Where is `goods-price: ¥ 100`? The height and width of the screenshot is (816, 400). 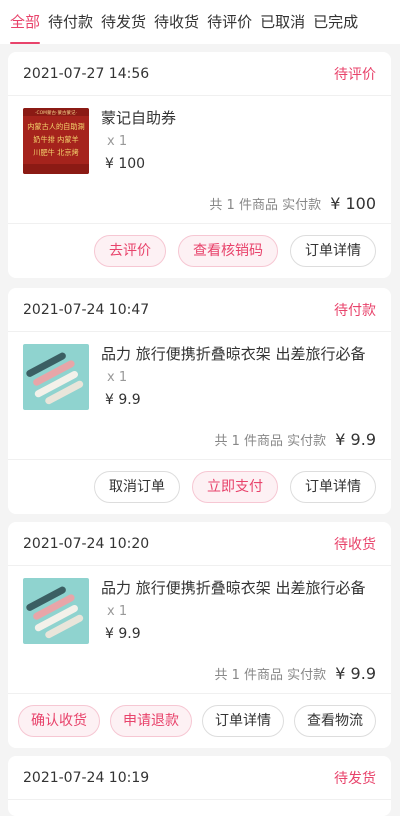 goods-price: ¥ 100 is located at coordinates (125, 164).